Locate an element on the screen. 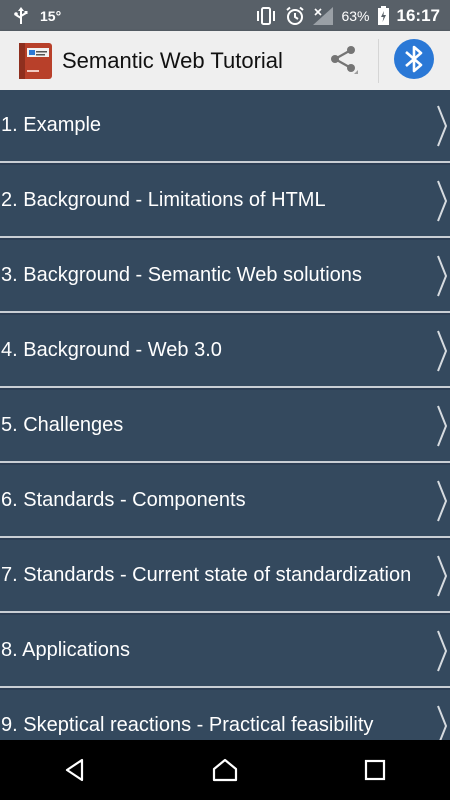 The width and height of the screenshot is (450, 800). home-button is located at coordinates (225, 770).